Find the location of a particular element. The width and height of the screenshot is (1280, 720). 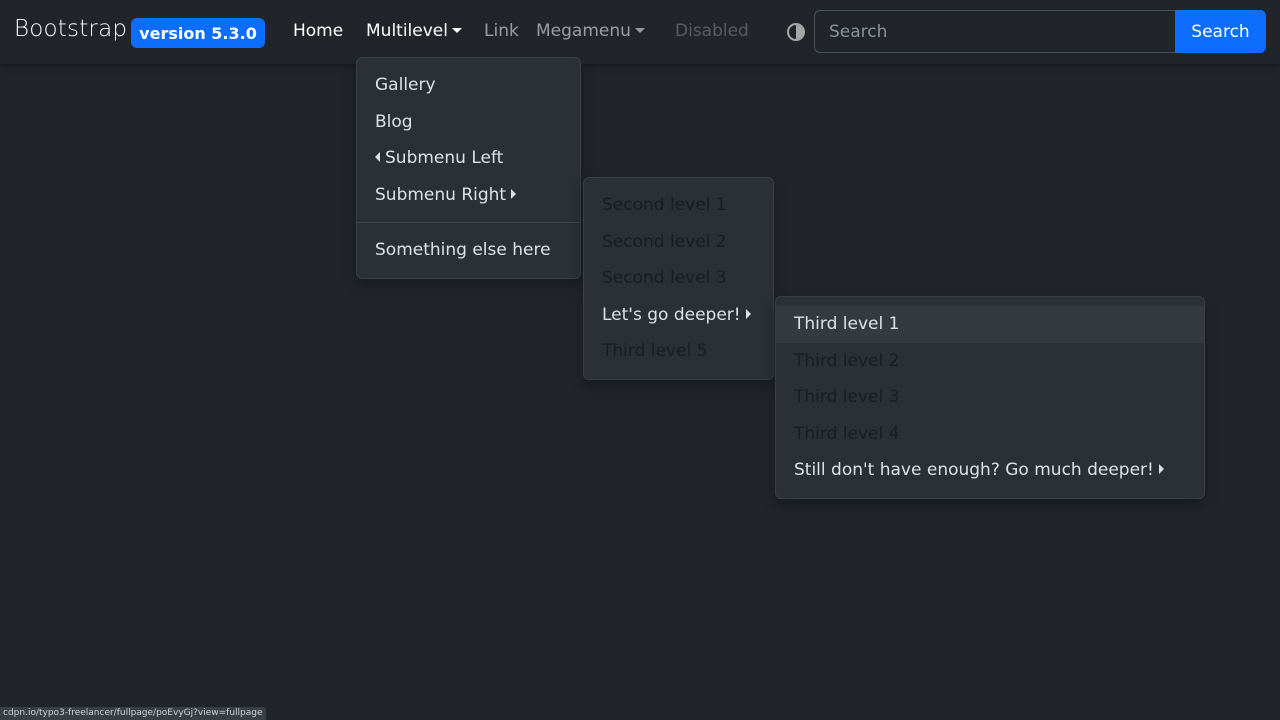

nav-megamenu-label: Megamenu is located at coordinates (583, 31).